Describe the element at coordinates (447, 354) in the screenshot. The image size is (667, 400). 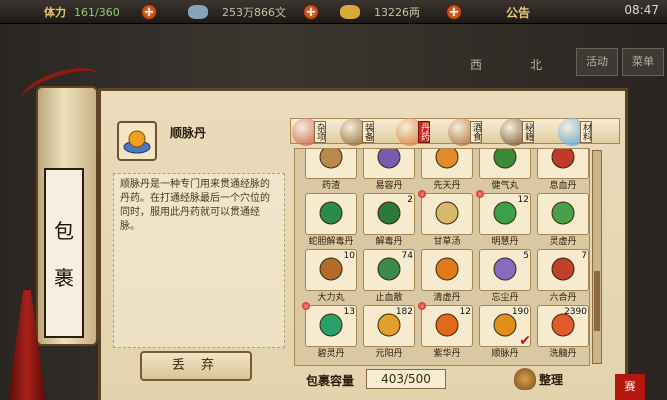
I see `item-name: 紫华丹` at that location.